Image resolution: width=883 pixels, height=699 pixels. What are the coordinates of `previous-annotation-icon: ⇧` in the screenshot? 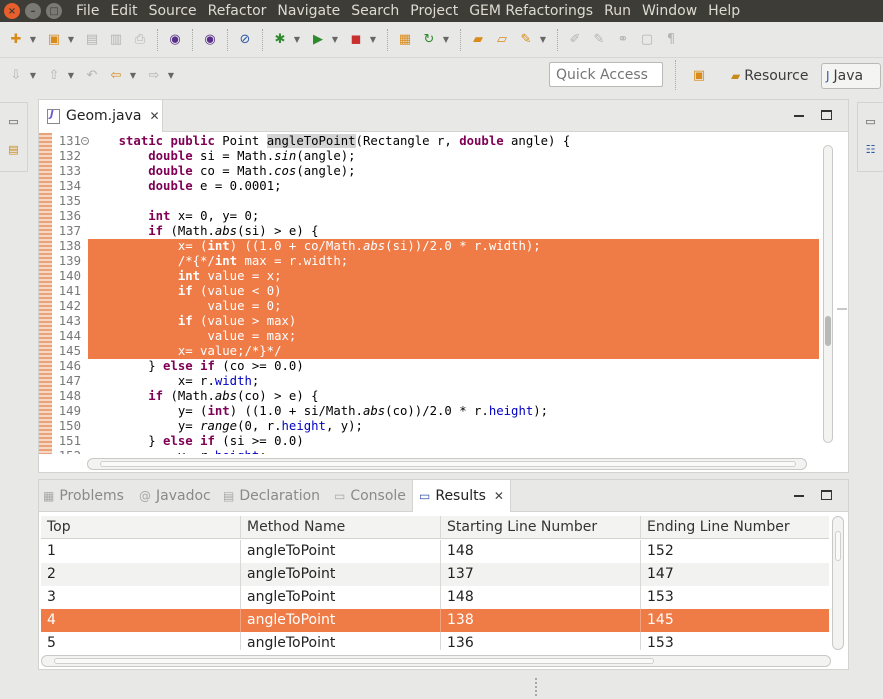 It's located at (54, 75).